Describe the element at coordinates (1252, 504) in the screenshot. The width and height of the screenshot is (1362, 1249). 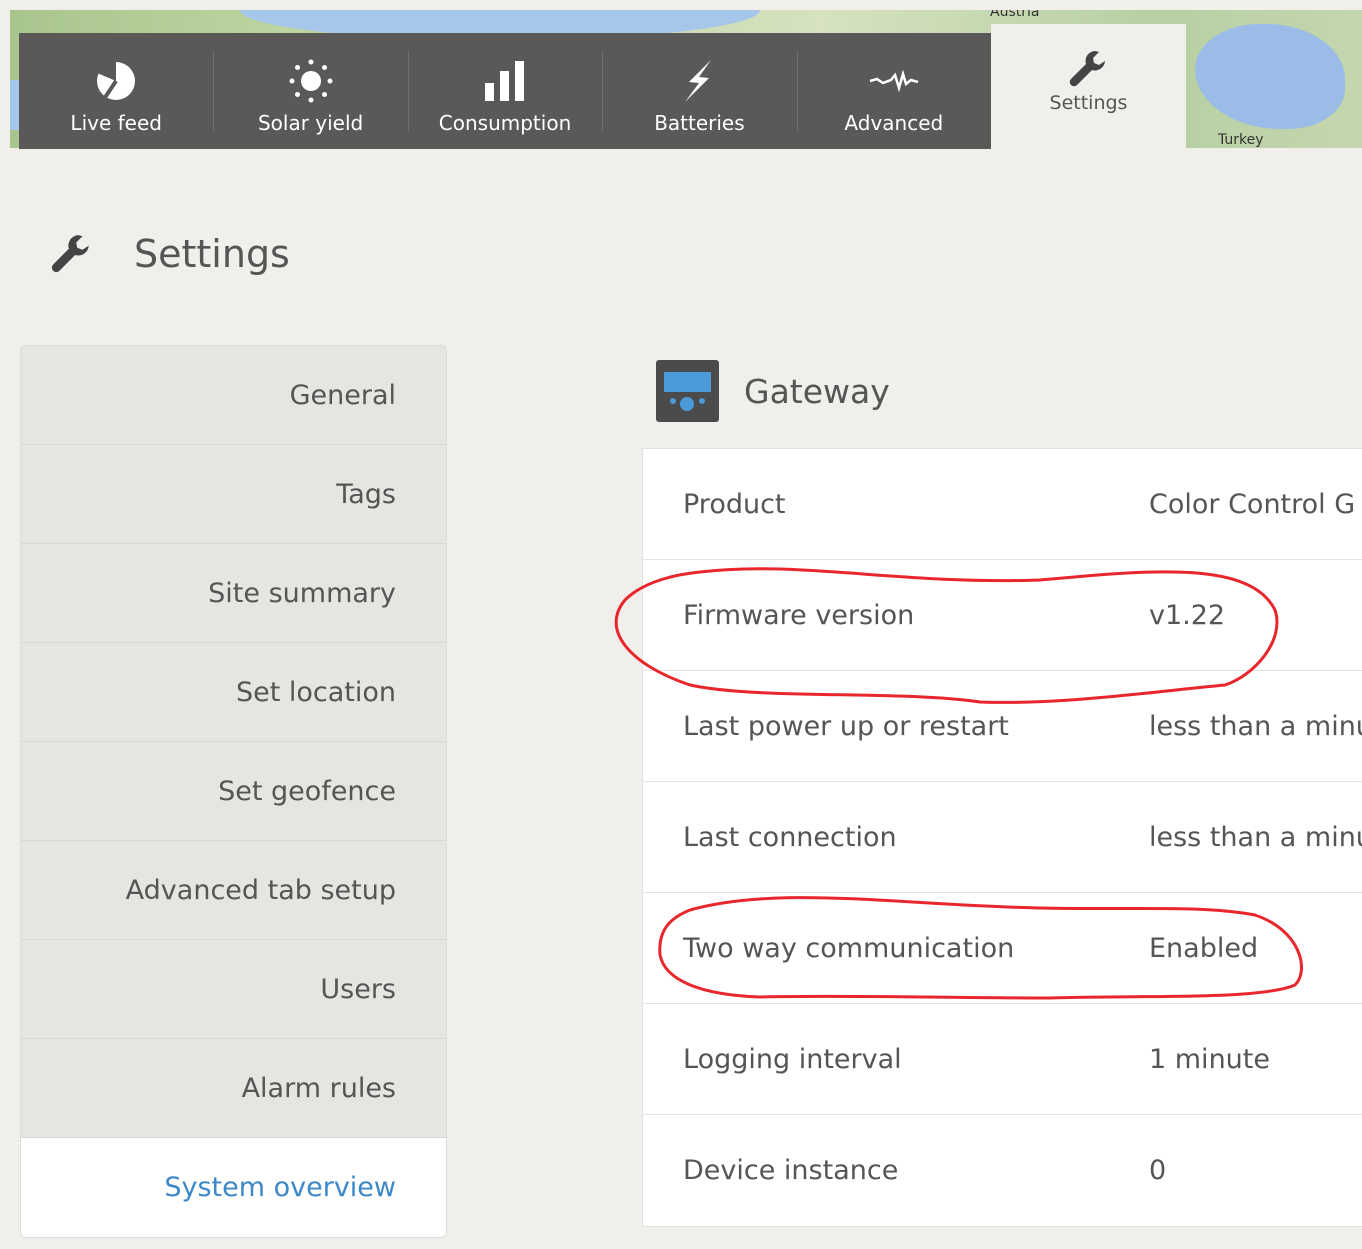
I see `row-value: Color Control G` at that location.